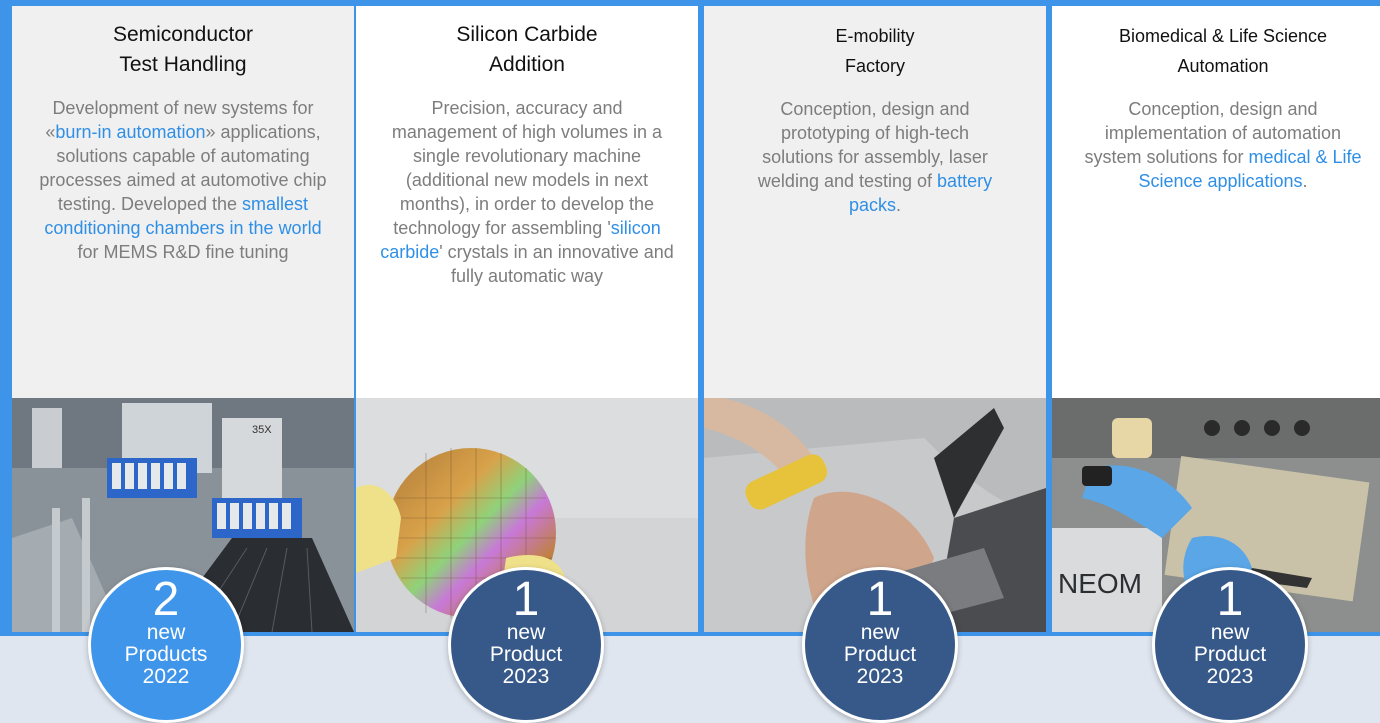 Image resolution: width=1380 pixels, height=723 pixels. What do you see at coordinates (183, 64) in the screenshot?
I see `title-line-2: Test Handling` at bounding box center [183, 64].